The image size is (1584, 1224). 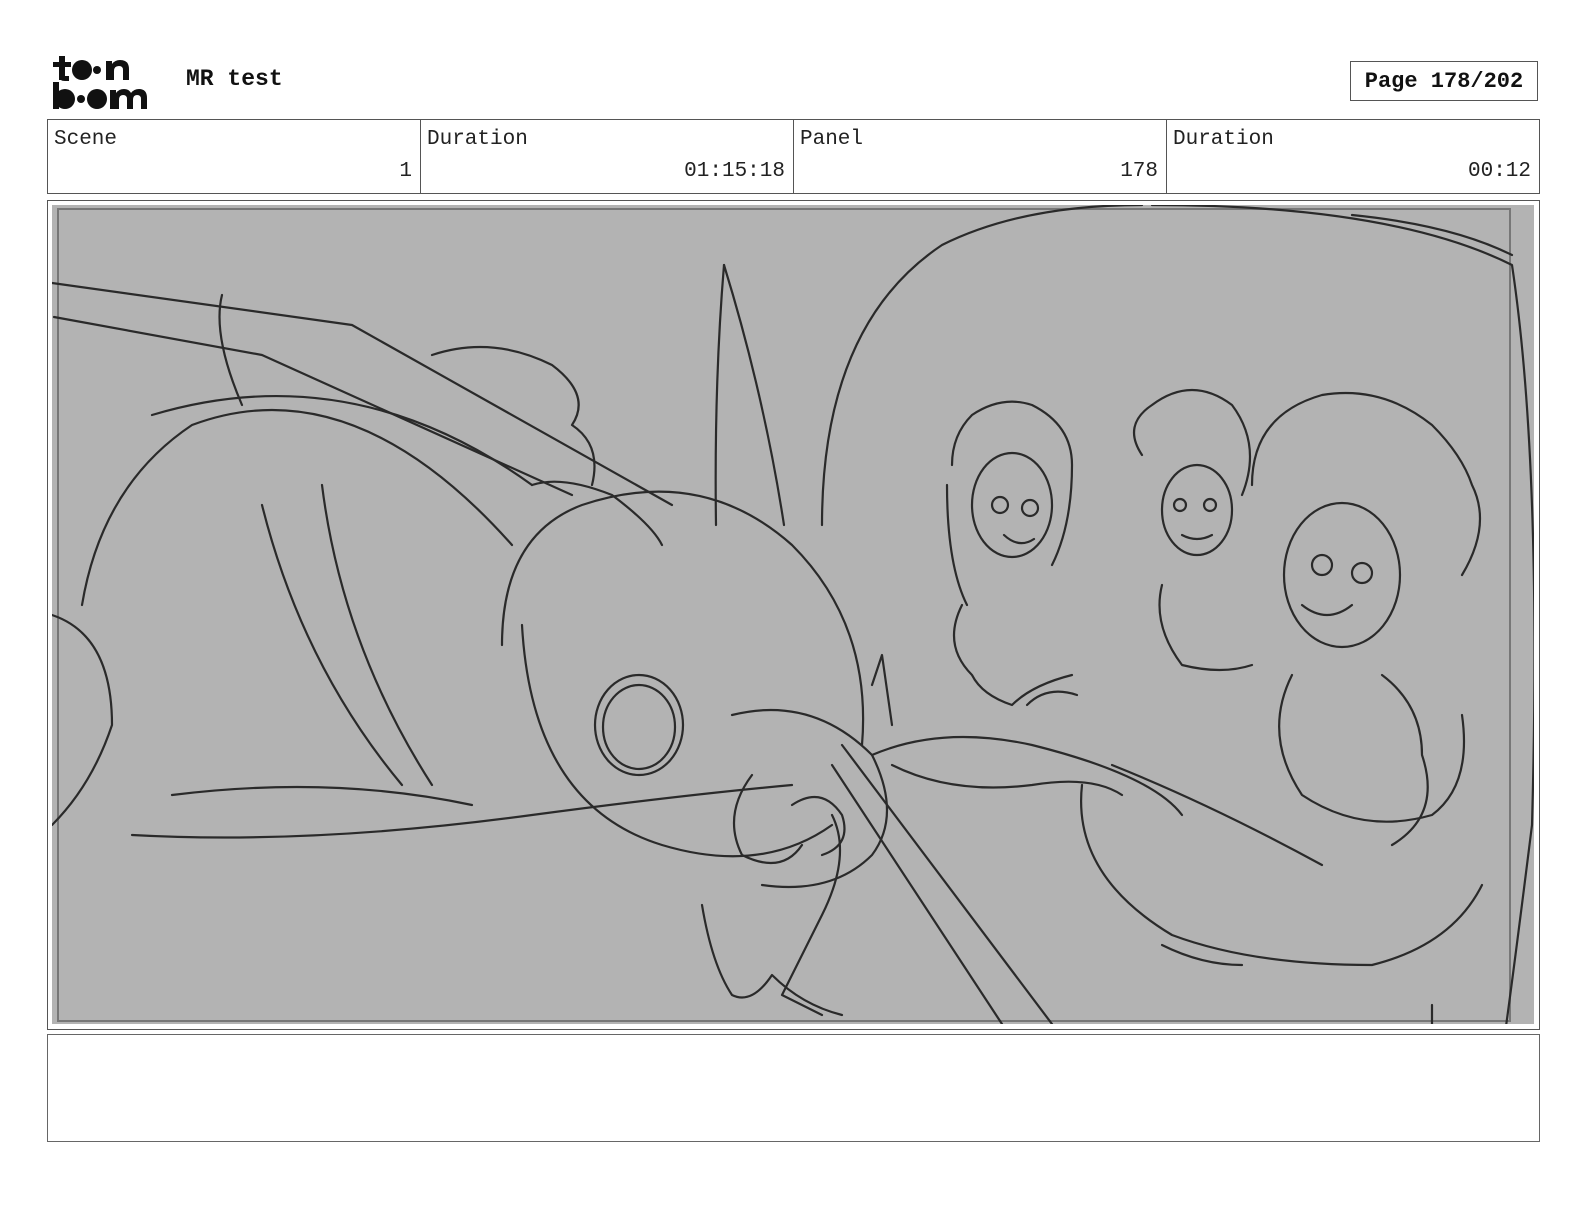 What do you see at coordinates (1223, 139) in the screenshot?
I see `panel-duration-label: Duration` at bounding box center [1223, 139].